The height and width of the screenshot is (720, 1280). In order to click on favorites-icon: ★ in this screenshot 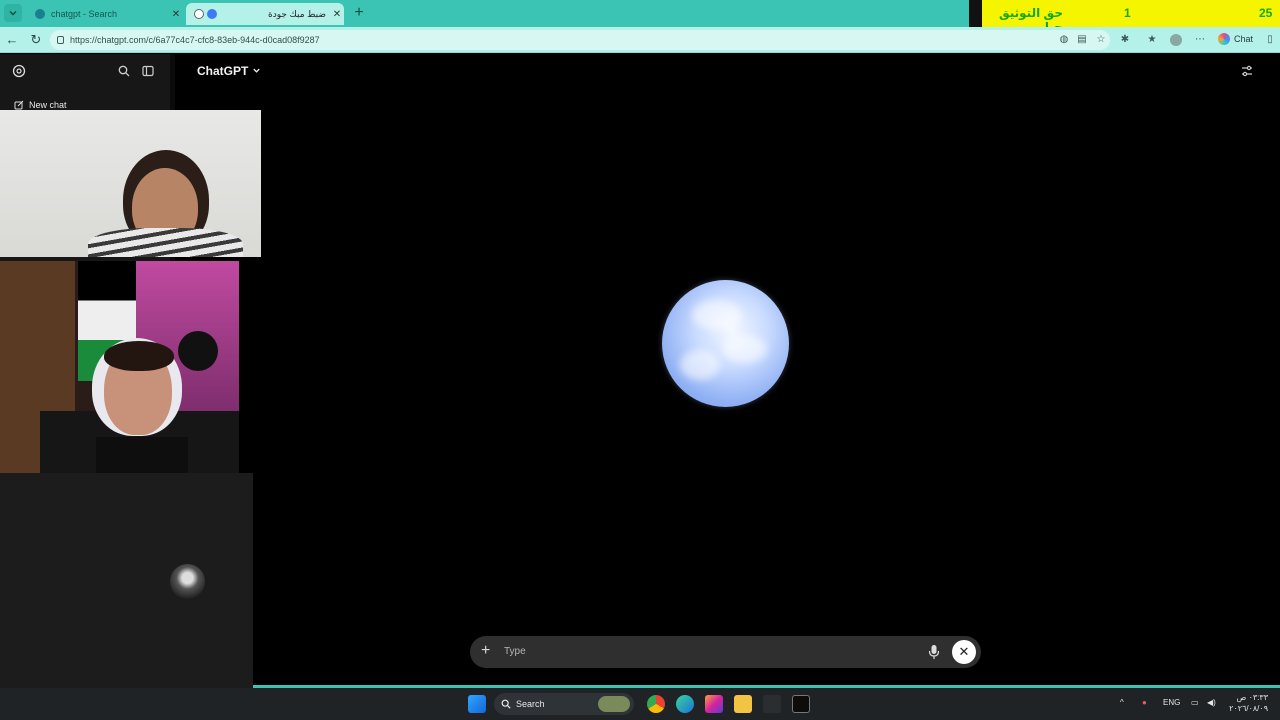, I will do `click(1152, 40)`.